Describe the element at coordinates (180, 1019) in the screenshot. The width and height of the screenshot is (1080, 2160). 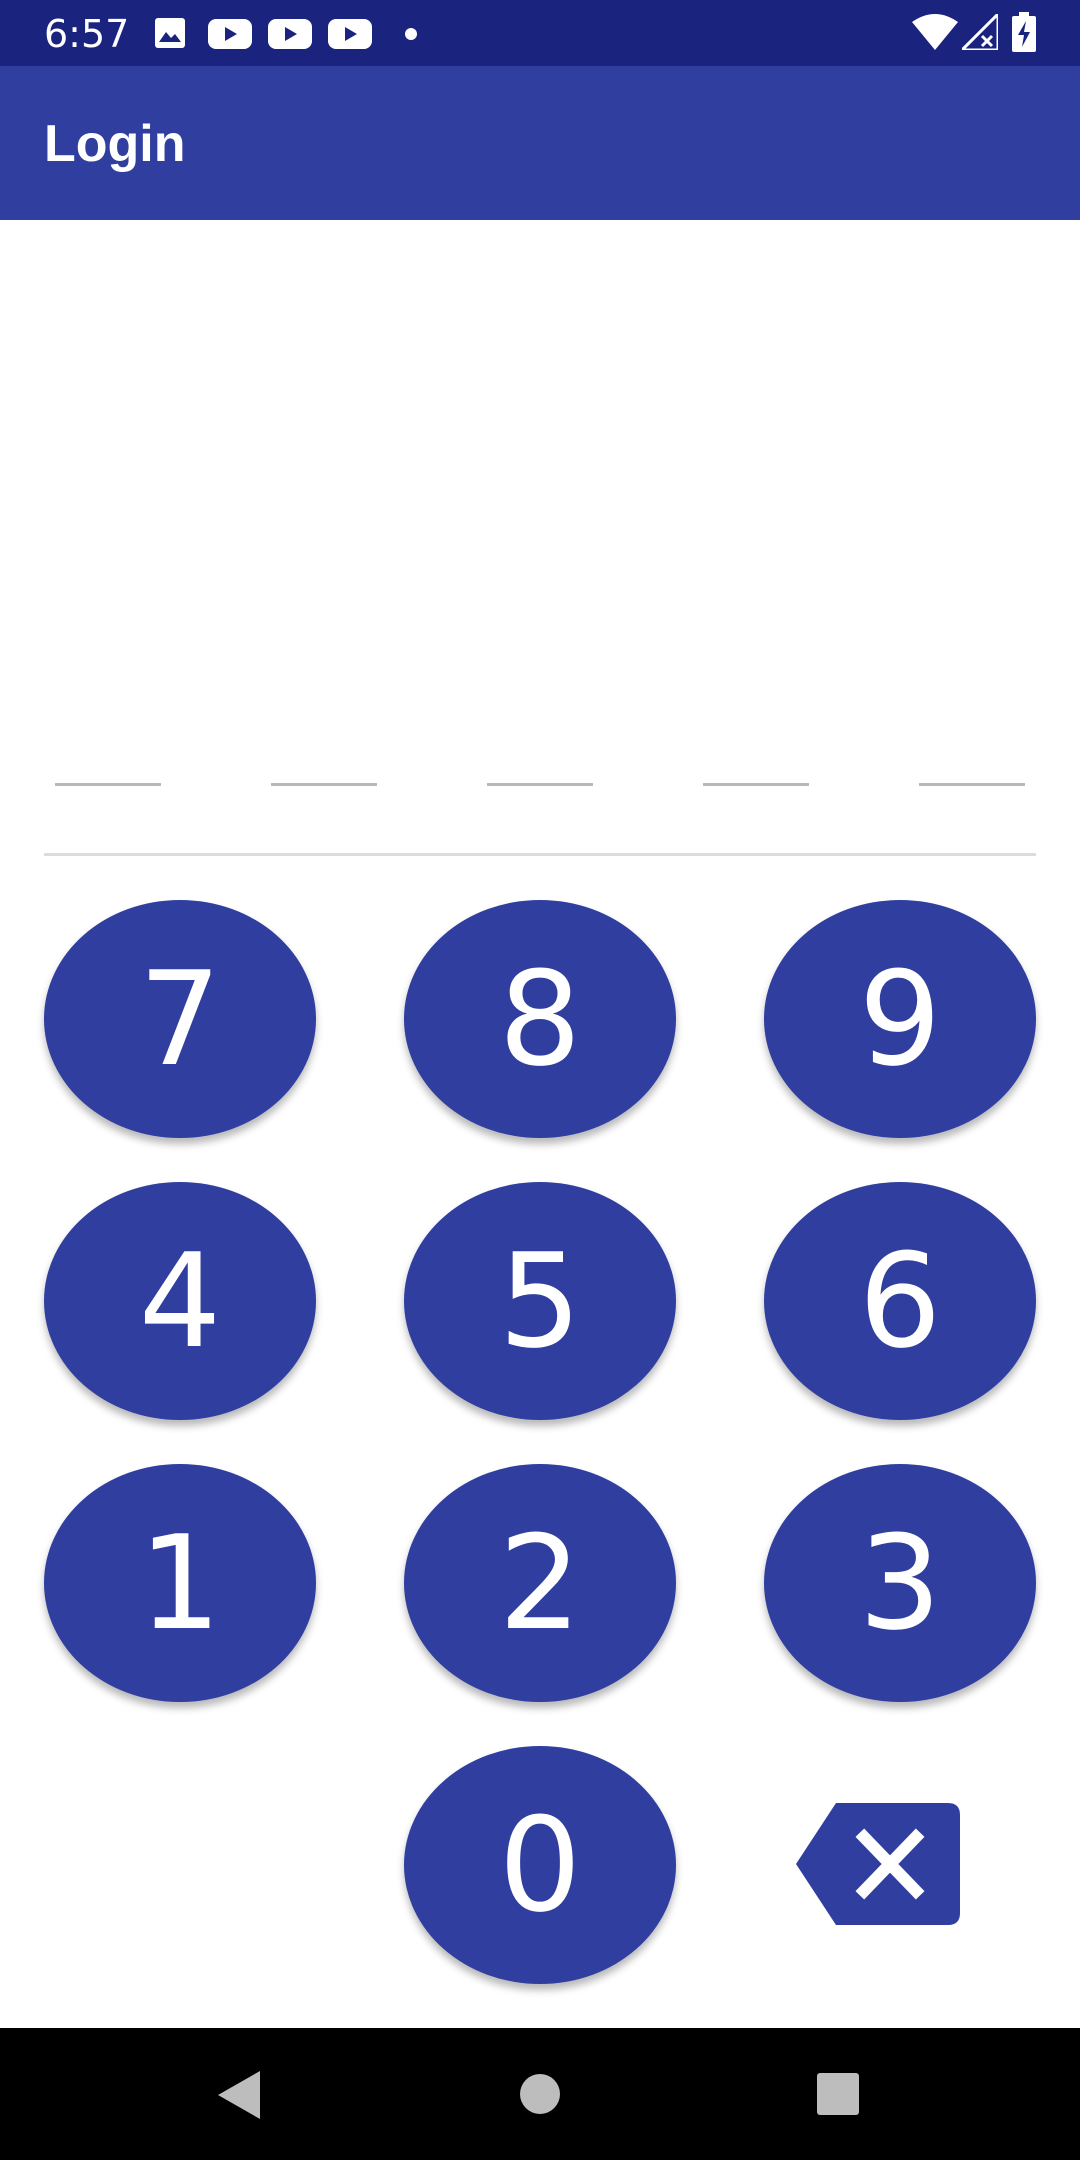
I see `key-7: 7` at that location.